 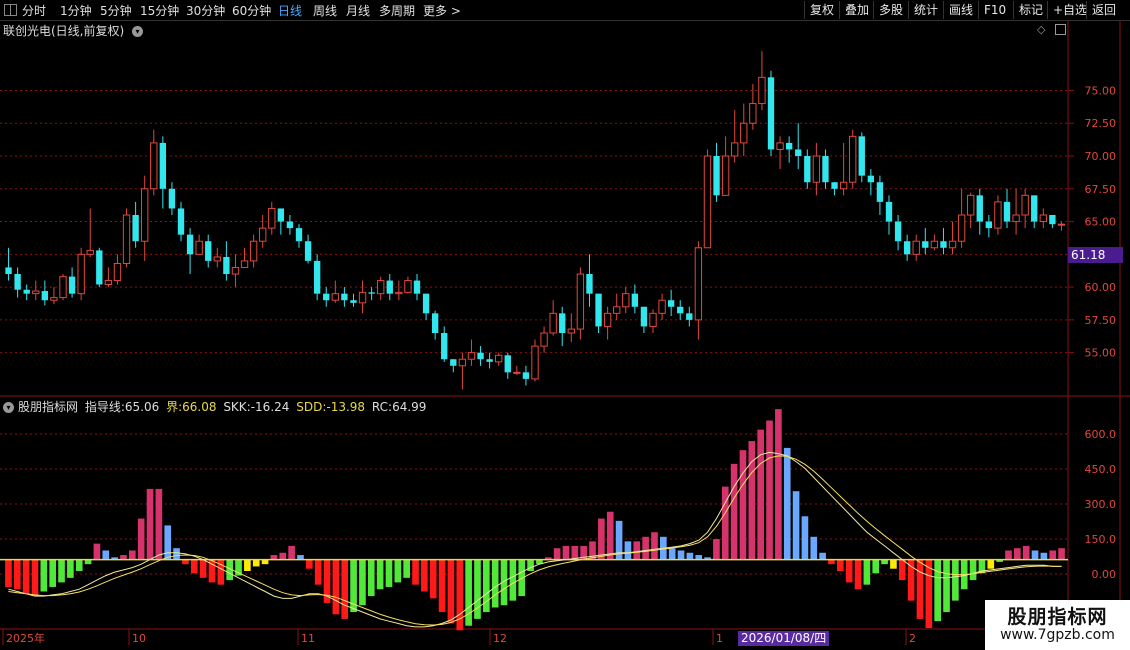 What do you see at coordinates (64, 31) in the screenshot?
I see `stock-name: 联创光电(日线,前复权)` at bounding box center [64, 31].